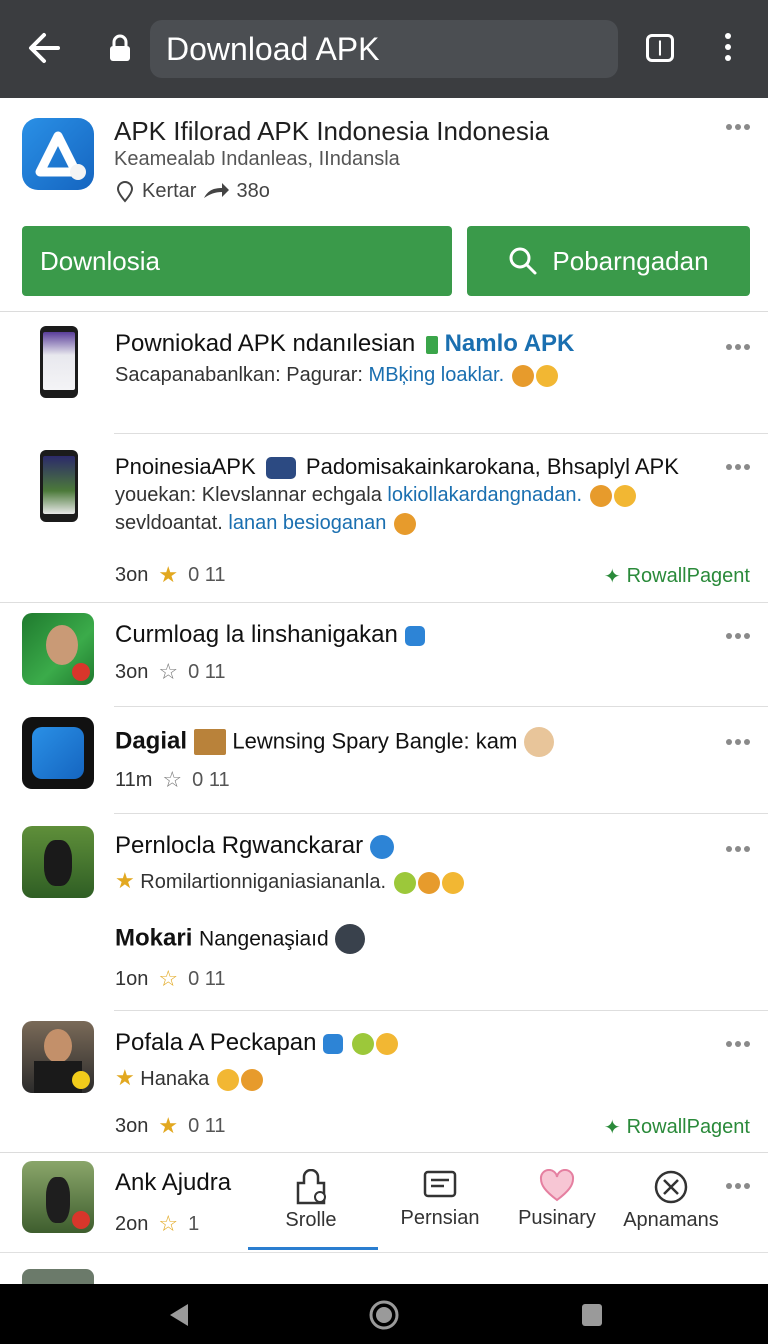 This screenshot has width=768, height=1344. Describe the element at coordinates (280, 468) in the screenshot. I see `bird-badge-icon` at that location.